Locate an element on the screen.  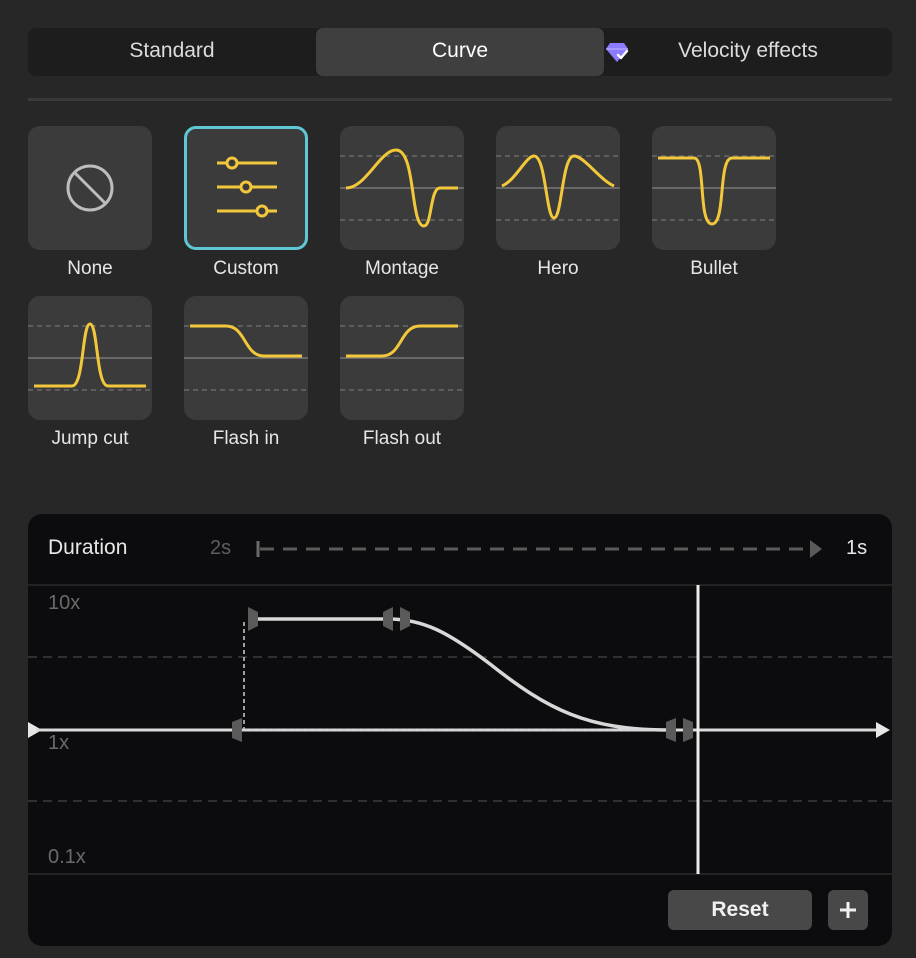
y-axis-label-mid: 1x is located at coordinates (59, 743).